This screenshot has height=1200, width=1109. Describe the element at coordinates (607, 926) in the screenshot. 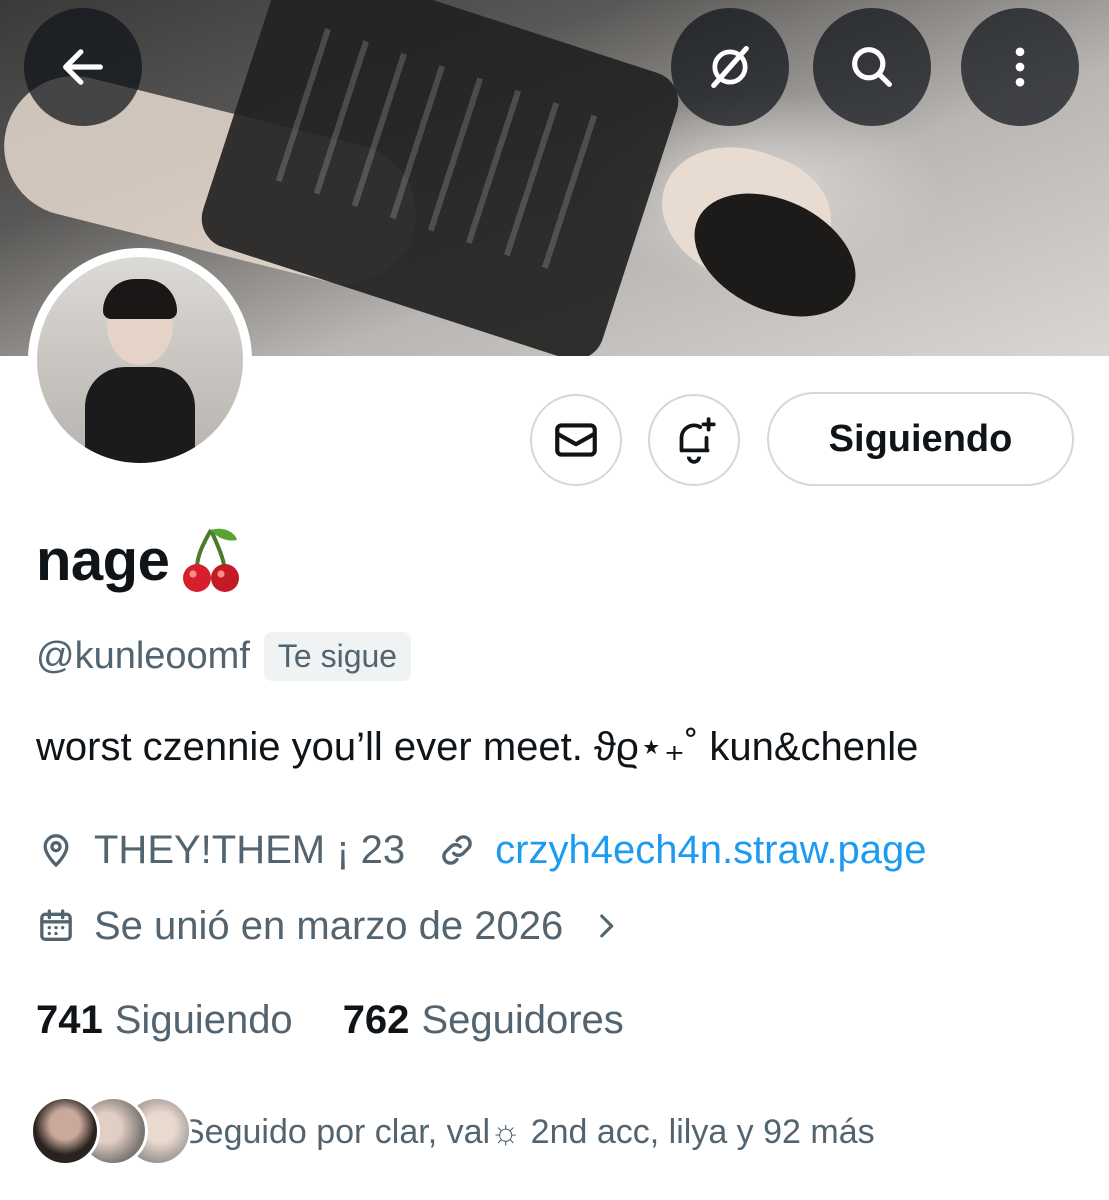

I see `chevron-right-icon` at that location.